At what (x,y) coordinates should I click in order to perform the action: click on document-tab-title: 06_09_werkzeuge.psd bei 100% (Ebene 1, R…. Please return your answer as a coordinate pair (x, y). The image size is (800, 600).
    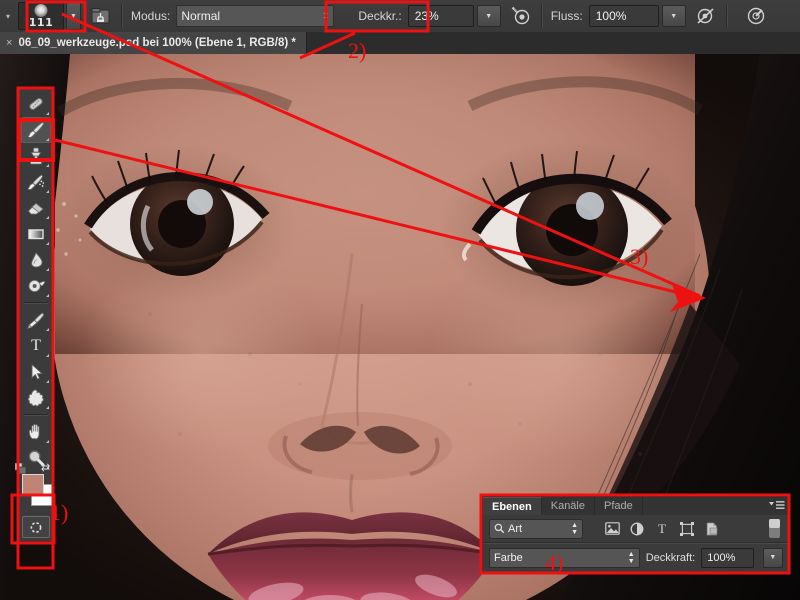
    Looking at the image, I should click on (157, 43).